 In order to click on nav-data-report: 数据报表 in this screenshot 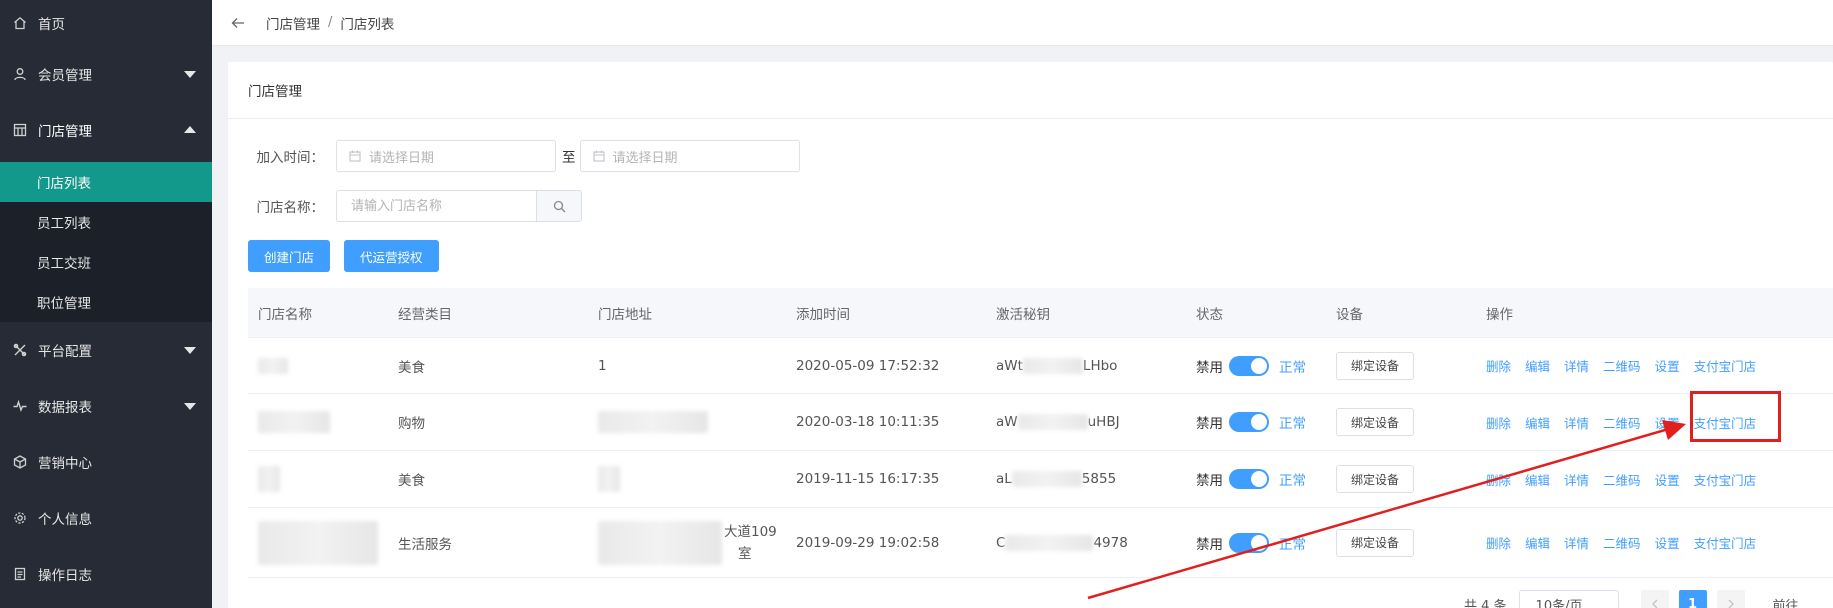, I will do `click(106, 406)`.